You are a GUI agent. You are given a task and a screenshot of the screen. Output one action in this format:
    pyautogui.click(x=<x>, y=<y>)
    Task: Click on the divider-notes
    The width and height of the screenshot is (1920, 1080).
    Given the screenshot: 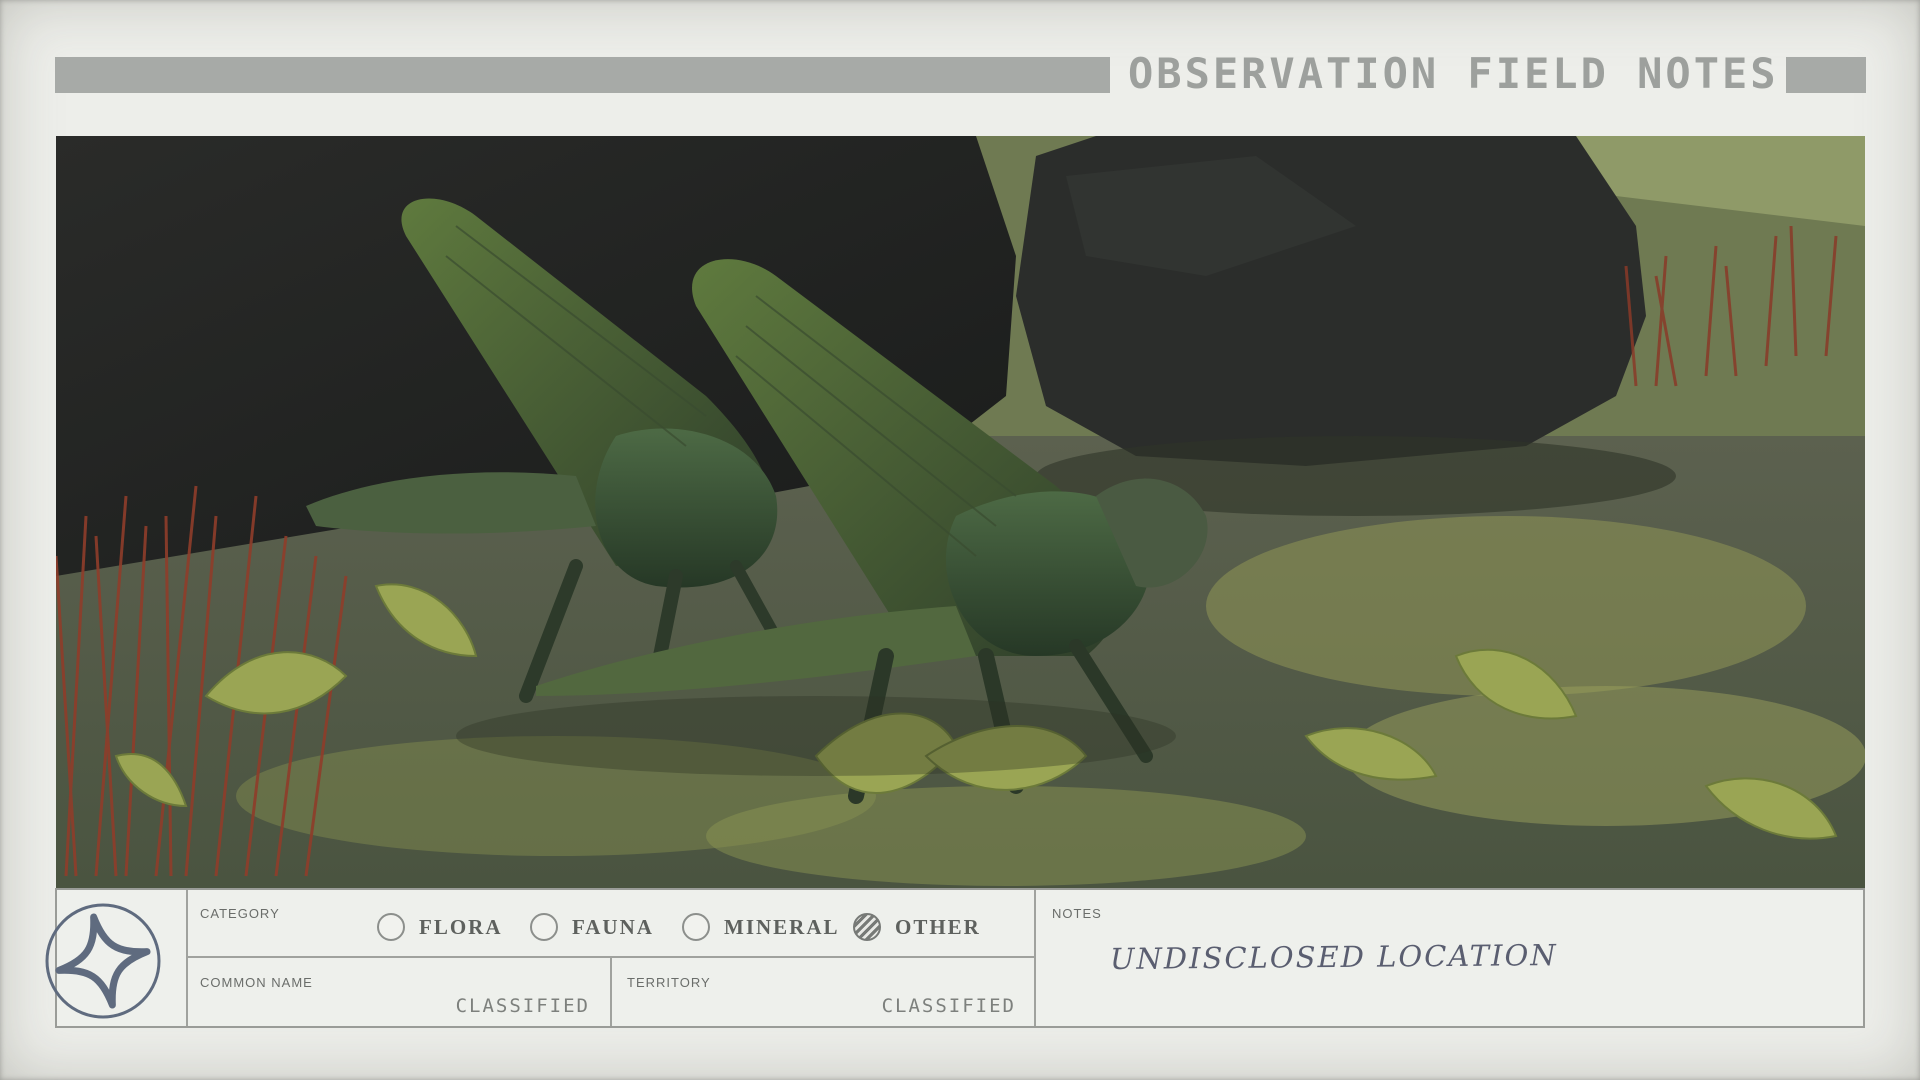 What is the action you would take?
    pyautogui.click(x=1035, y=958)
    